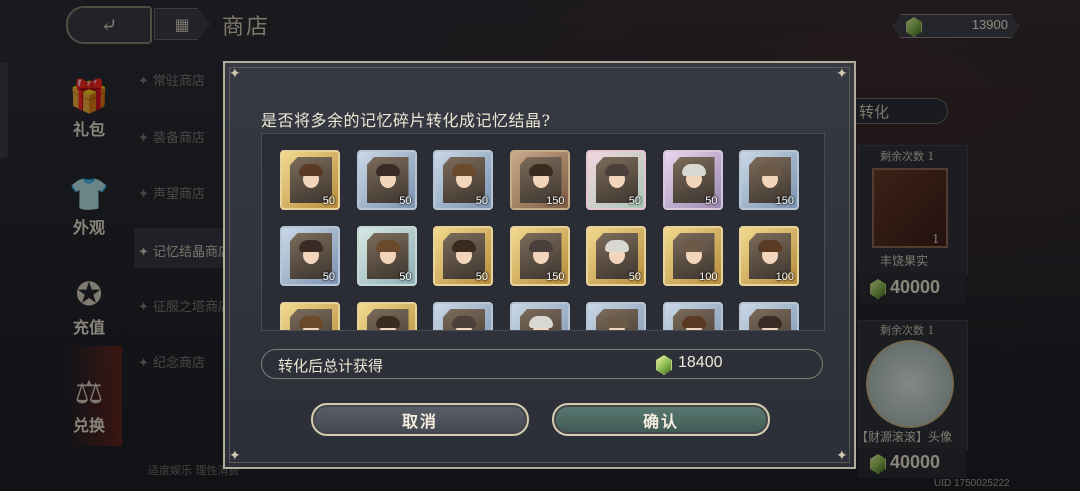 This screenshot has height=491, width=1080. Describe the element at coordinates (700, 362) in the screenshot. I see `total-value: 18400` at that location.